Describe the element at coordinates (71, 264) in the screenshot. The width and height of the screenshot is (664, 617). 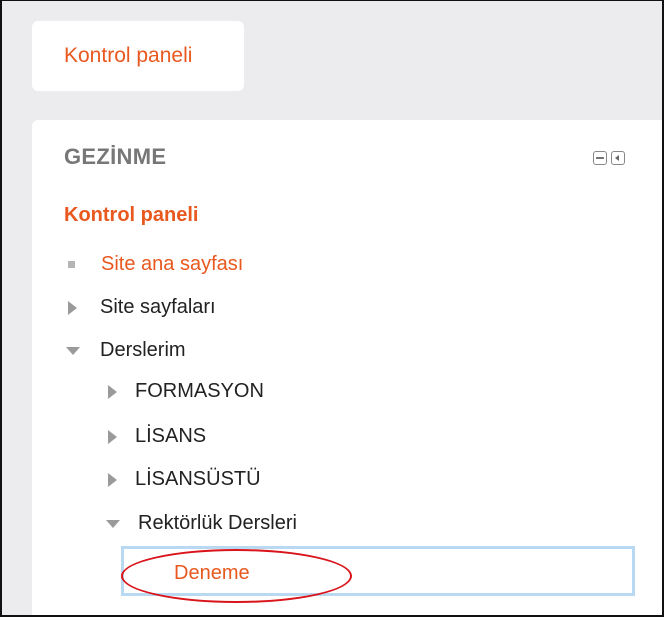
I see `bullet-icon` at that location.